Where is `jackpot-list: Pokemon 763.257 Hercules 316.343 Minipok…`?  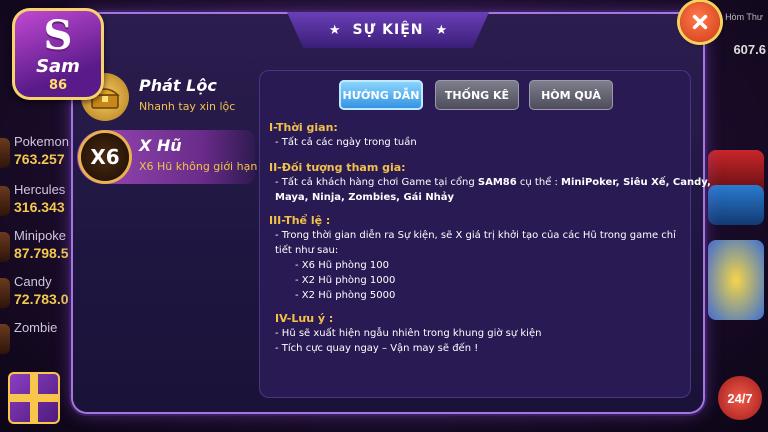 jackpot-list: Pokemon 763.257 Hercules 316.343 Minipok… is located at coordinates (39, 230).